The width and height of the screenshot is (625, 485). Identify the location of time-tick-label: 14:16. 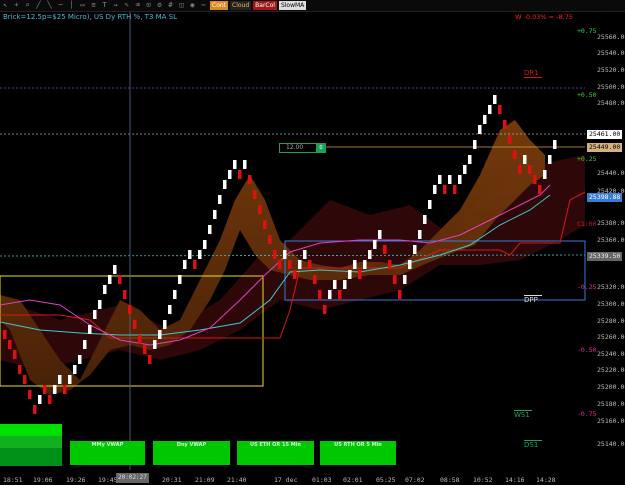
(515, 480).